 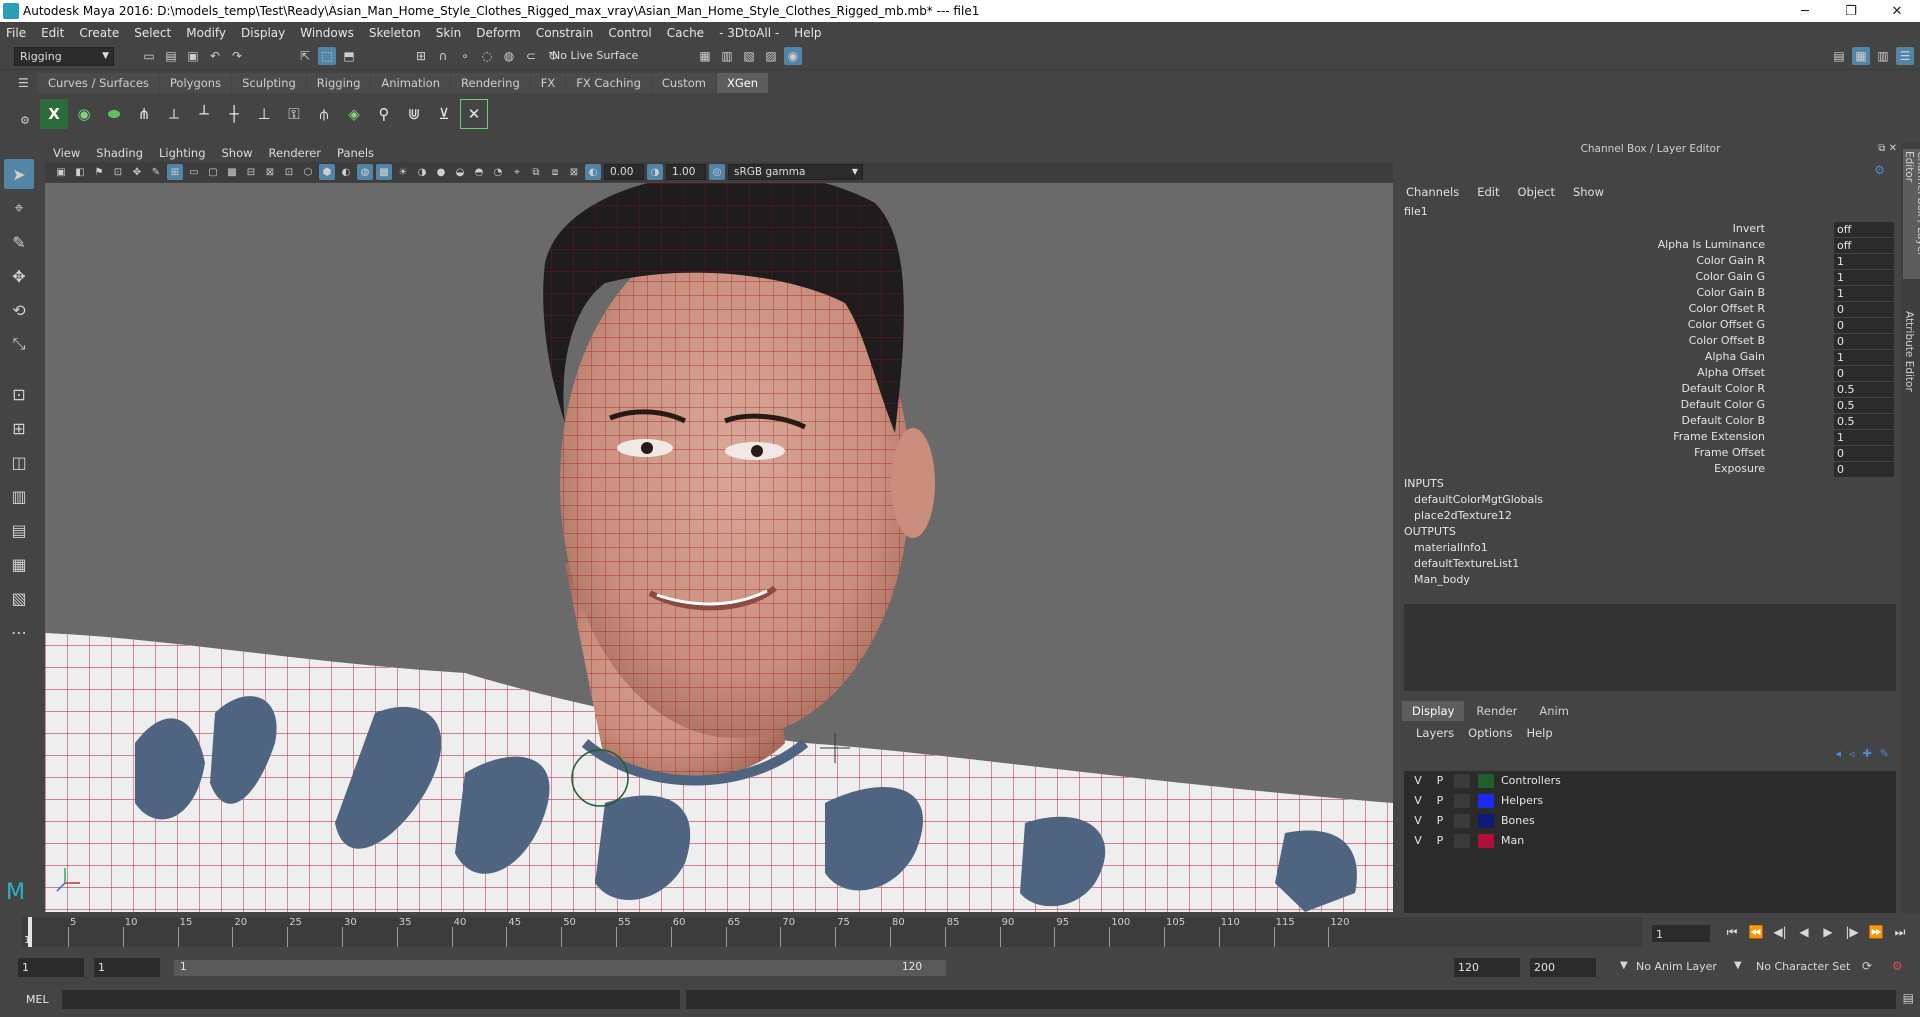 I want to click on xgen-cut-icon: ⊻, so click(x=444, y=114).